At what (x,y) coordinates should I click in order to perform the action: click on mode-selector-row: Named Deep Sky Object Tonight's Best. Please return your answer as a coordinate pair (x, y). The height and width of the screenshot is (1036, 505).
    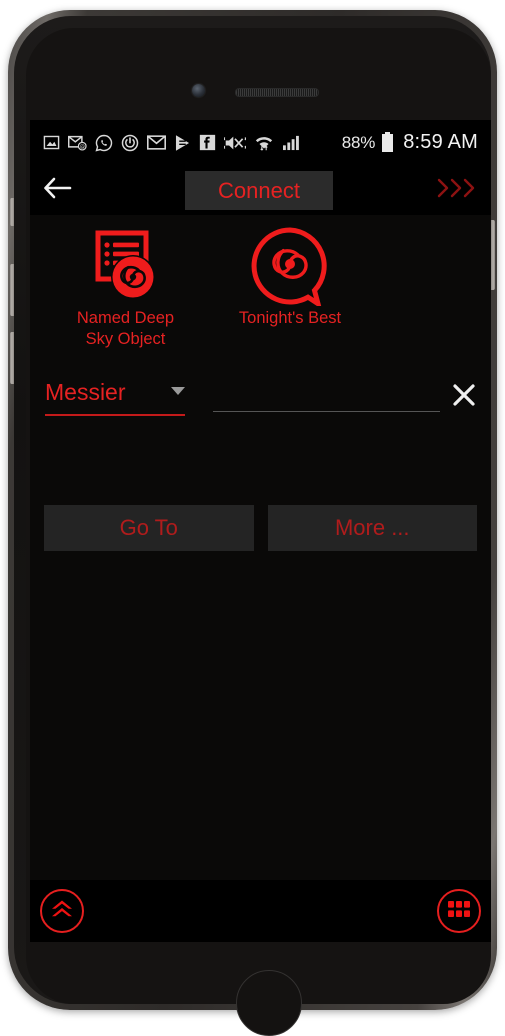
    Looking at the image, I should click on (260, 282).